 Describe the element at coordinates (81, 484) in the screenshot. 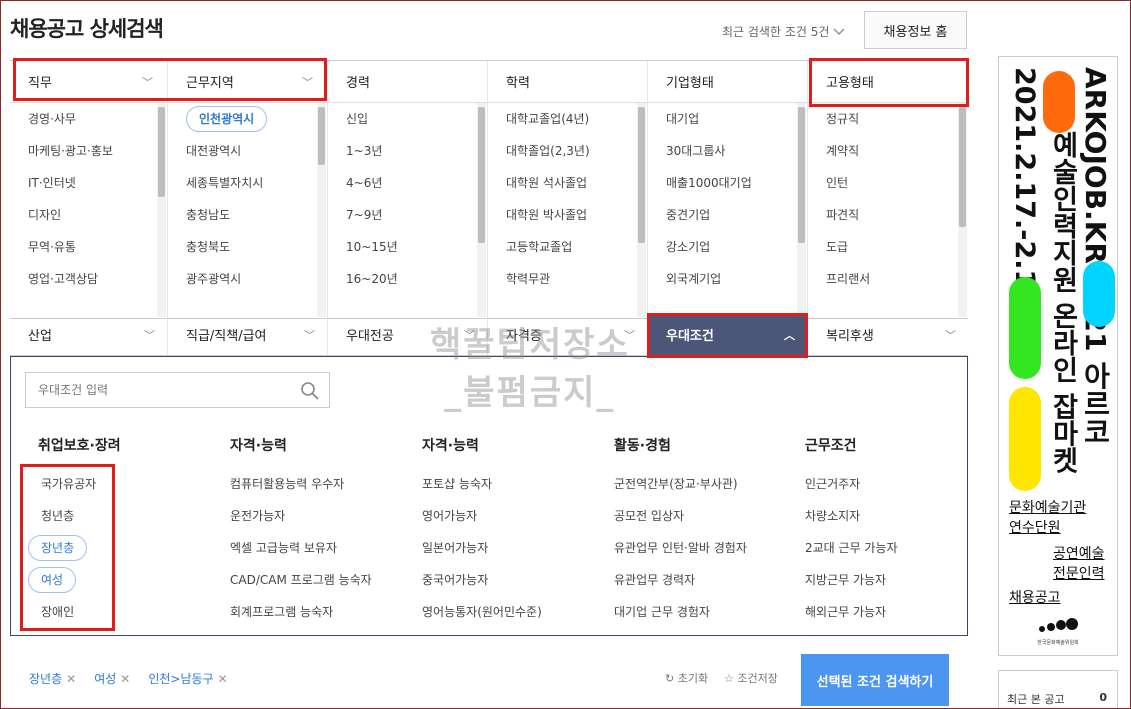

I see `option-item: 국가유공자` at that location.